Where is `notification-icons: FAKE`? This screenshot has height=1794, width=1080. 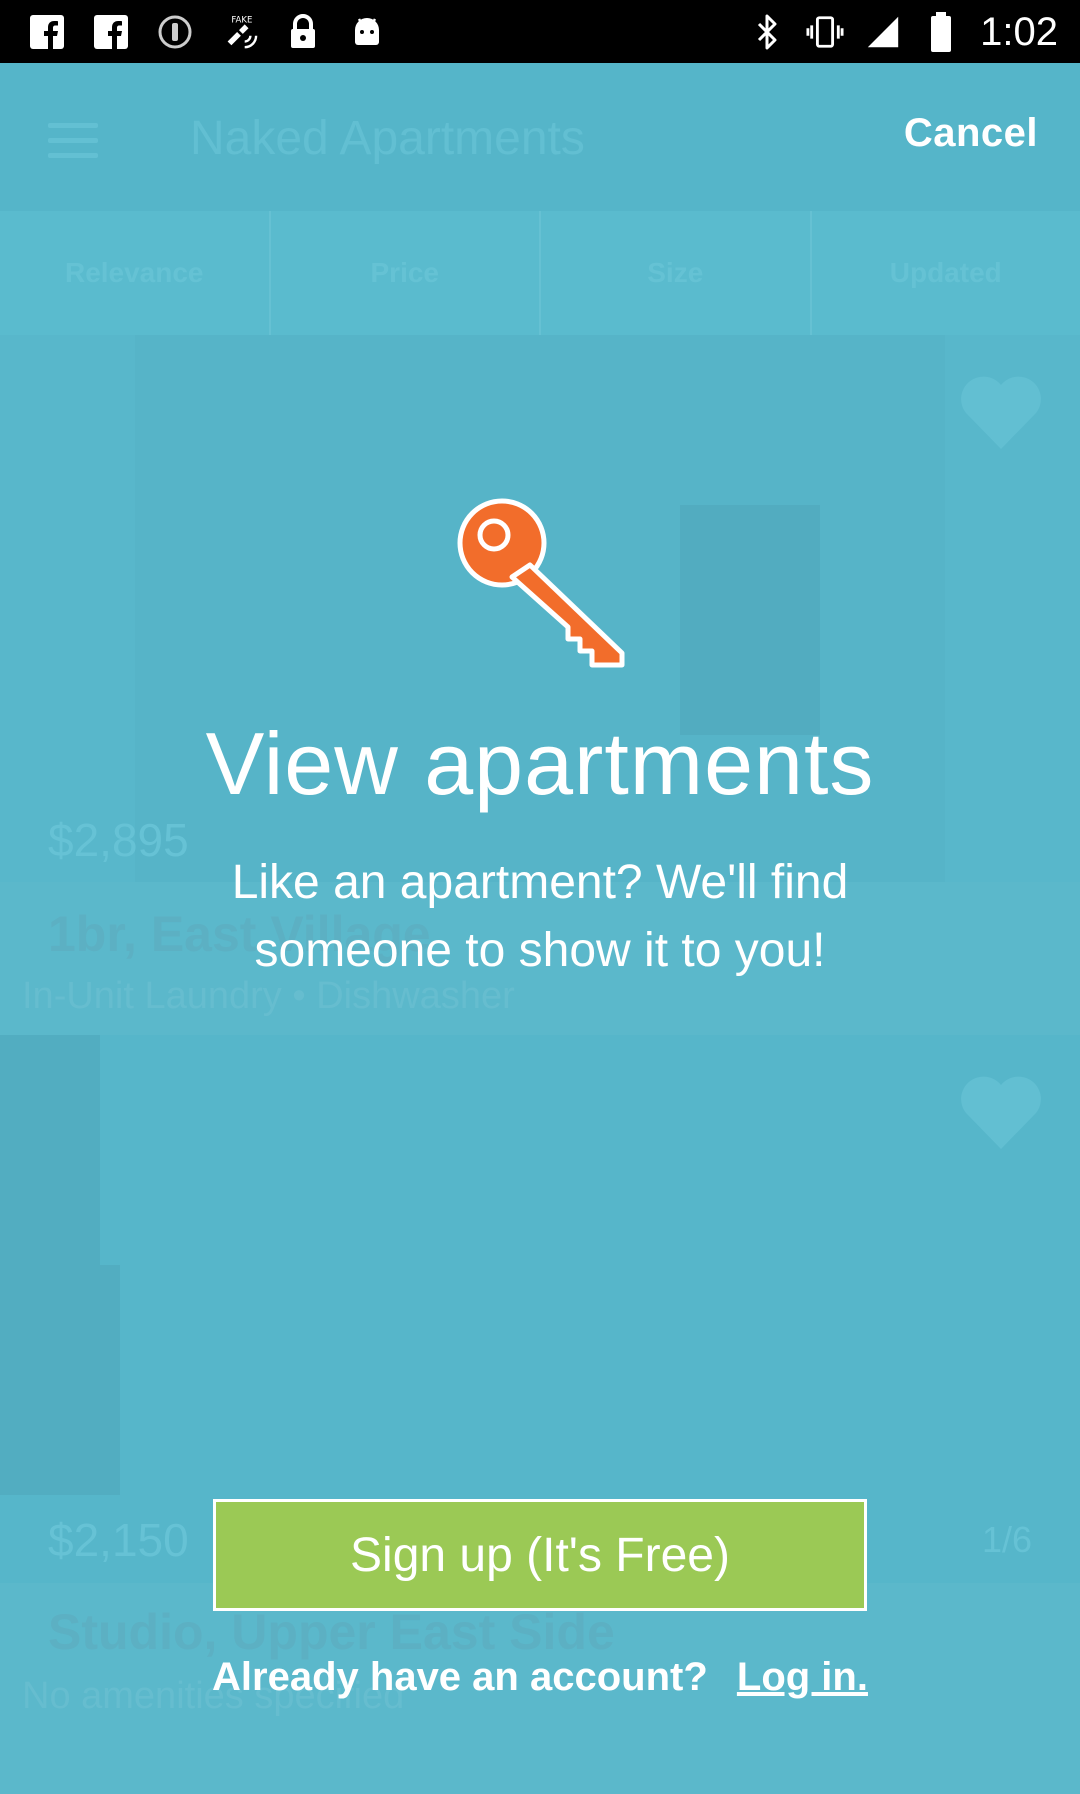 notification-icons: FAKE is located at coordinates (207, 32).